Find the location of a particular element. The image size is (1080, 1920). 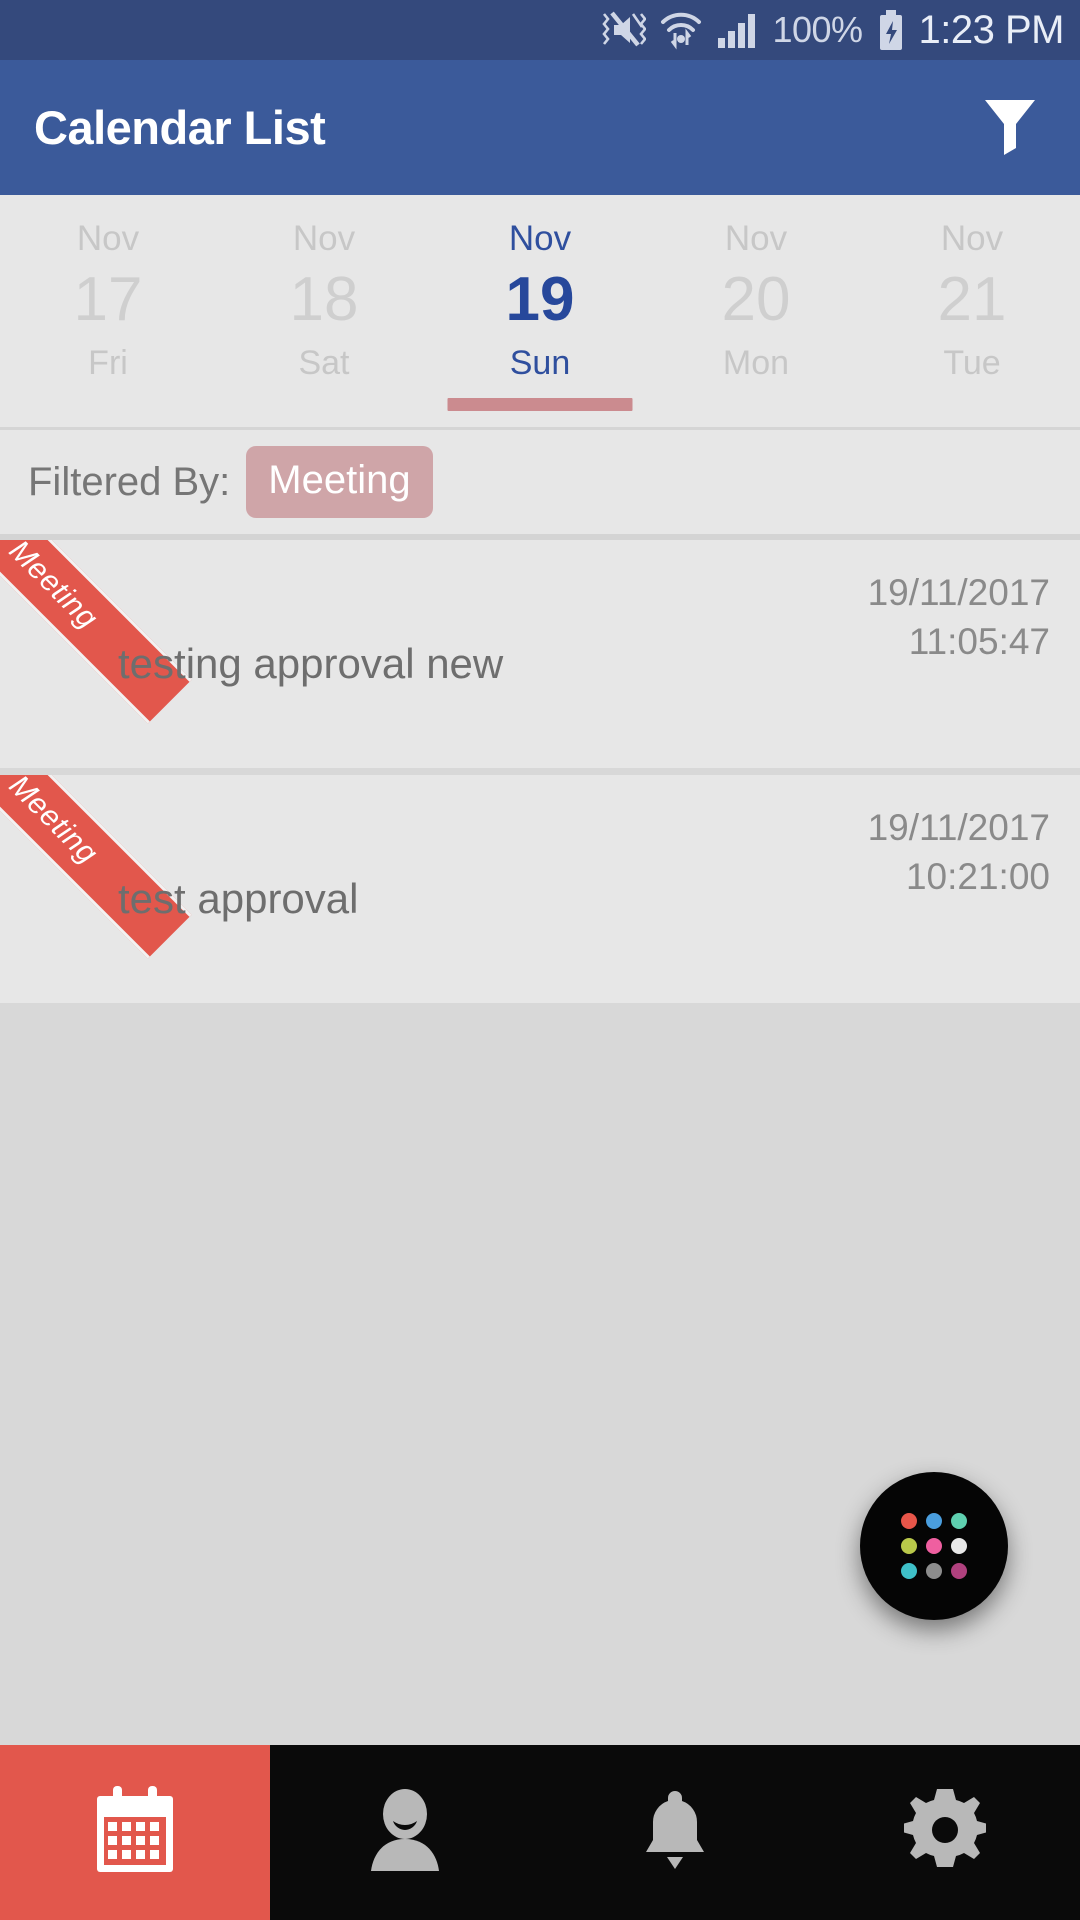

filter-chip-meeting: Meeting is located at coordinates (339, 482).